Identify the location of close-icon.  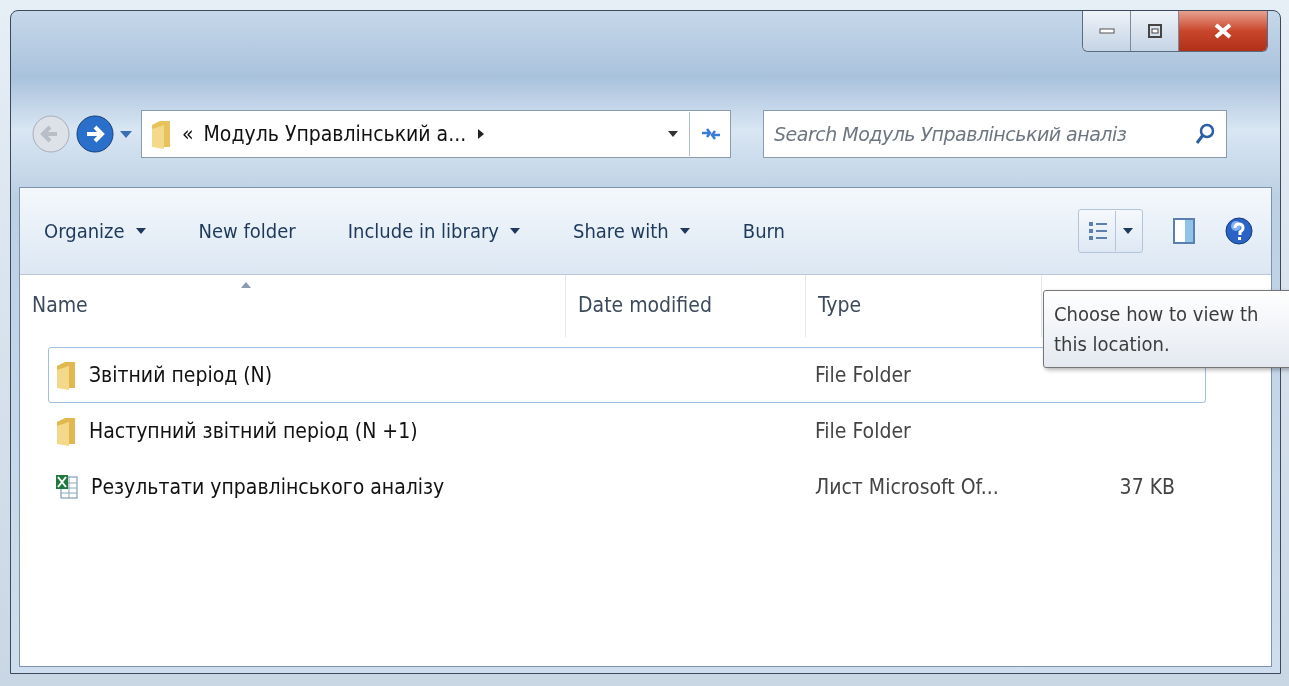
(1223, 31).